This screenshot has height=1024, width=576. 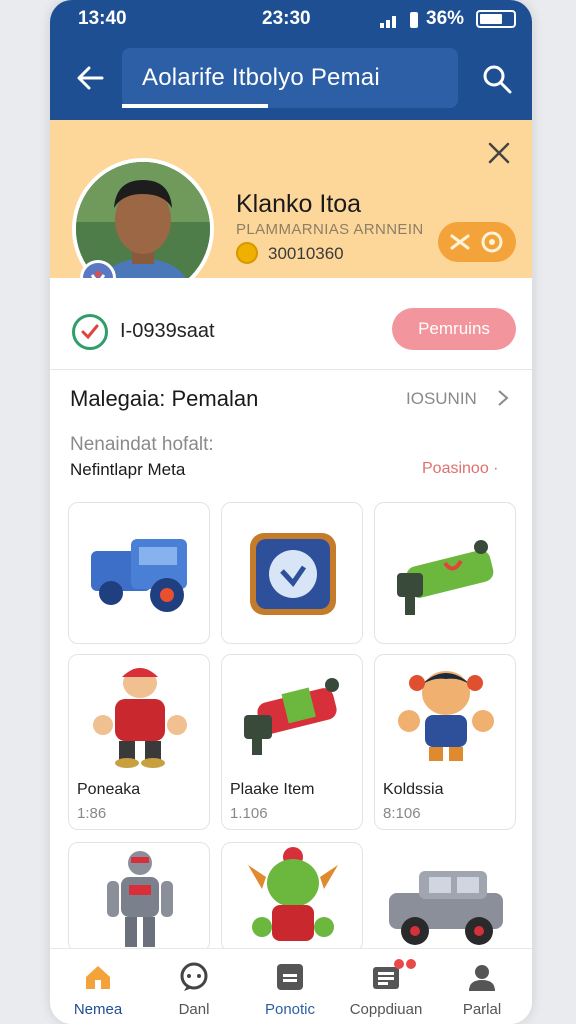 What do you see at coordinates (90, 332) in the screenshot?
I see `verified-check-icon` at bounding box center [90, 332].